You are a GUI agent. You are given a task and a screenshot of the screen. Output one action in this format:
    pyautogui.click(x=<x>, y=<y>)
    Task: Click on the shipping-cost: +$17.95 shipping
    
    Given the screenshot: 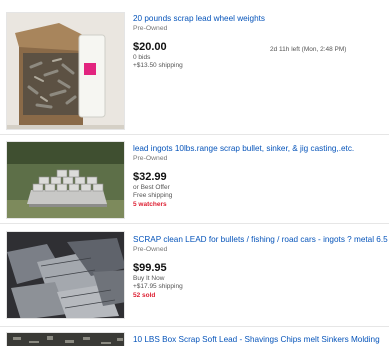 What is the action you would take?
    pyautogui.click(x=158, y=287)
    